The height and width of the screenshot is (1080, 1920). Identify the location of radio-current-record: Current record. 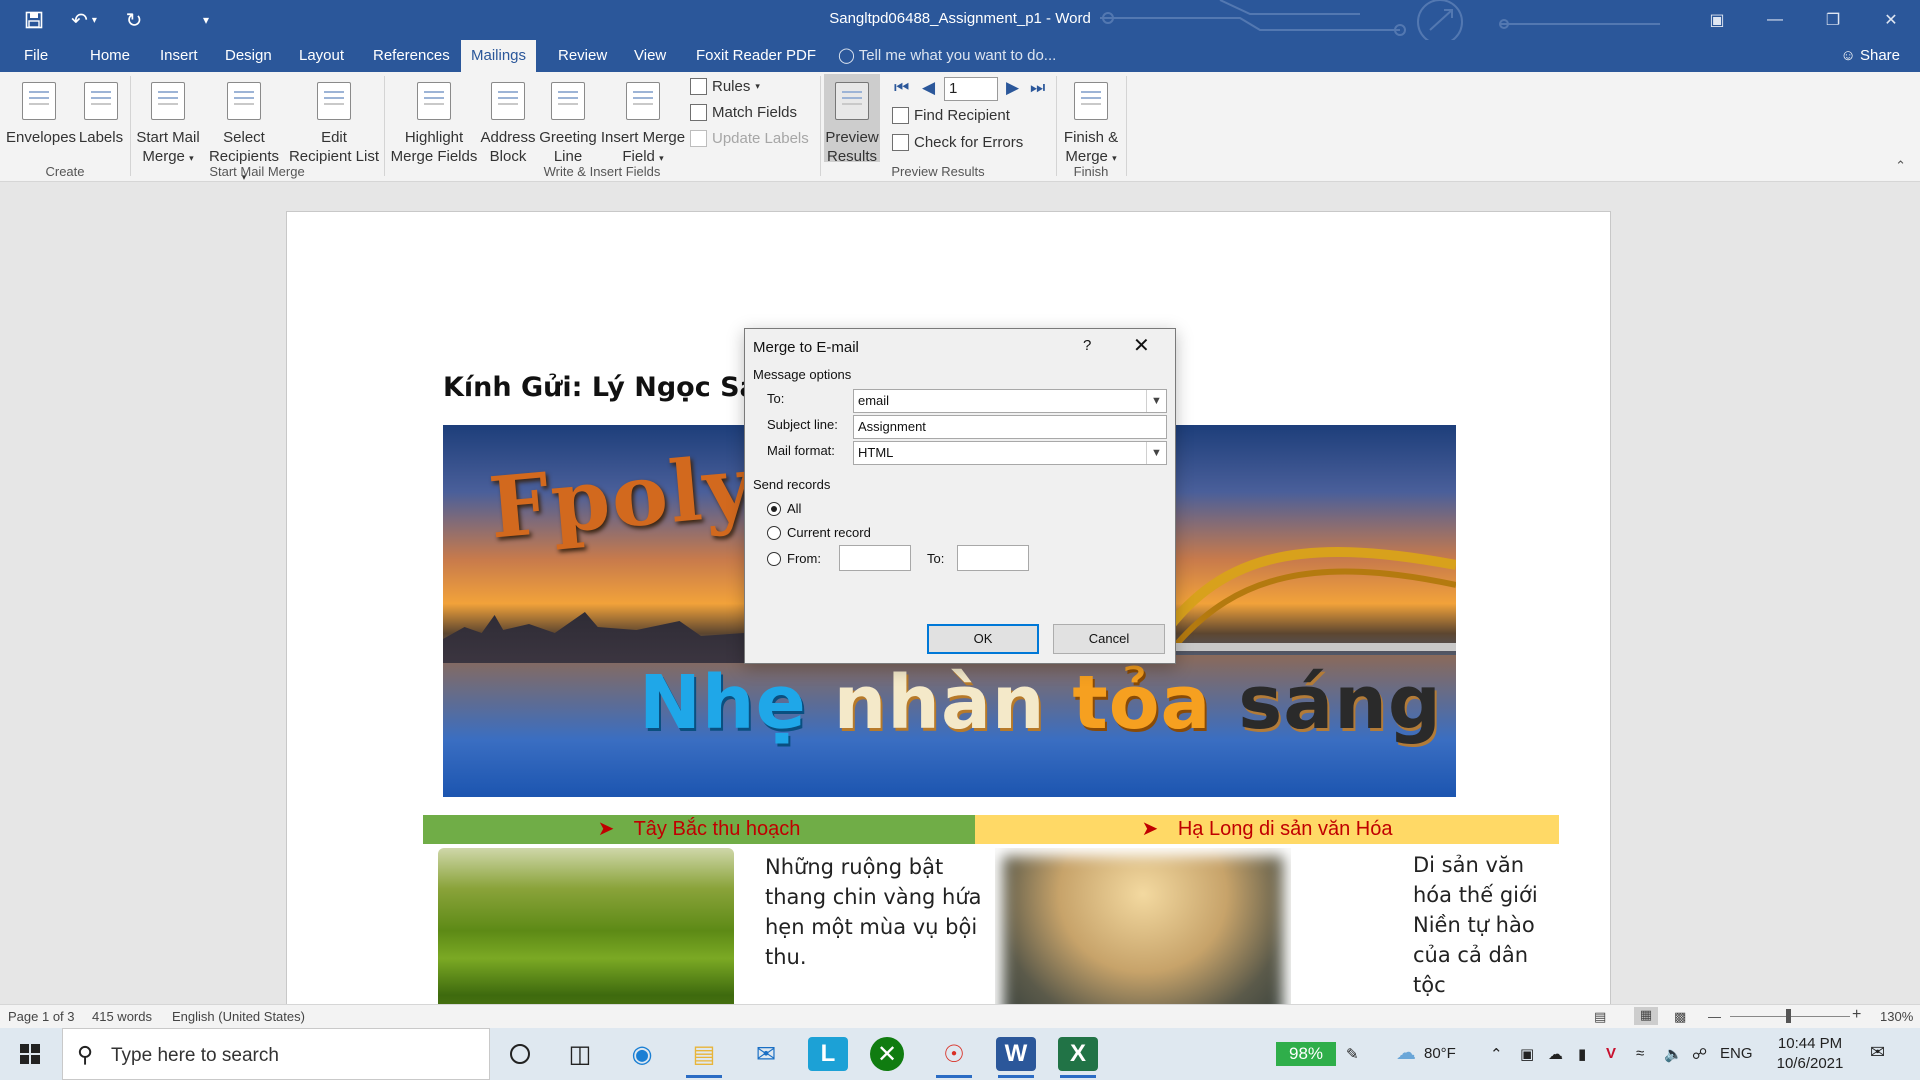
(819, 532).